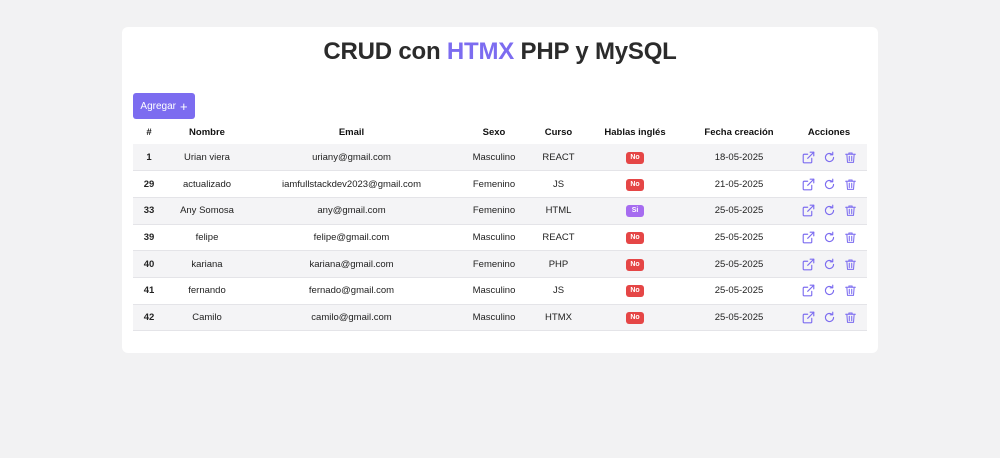 The width and height of the screenshot is (1000, 458). Describe the element at coordinates (351, 264) in the screenshot. I see `email-cell: kariana@gmail.com` at that location.